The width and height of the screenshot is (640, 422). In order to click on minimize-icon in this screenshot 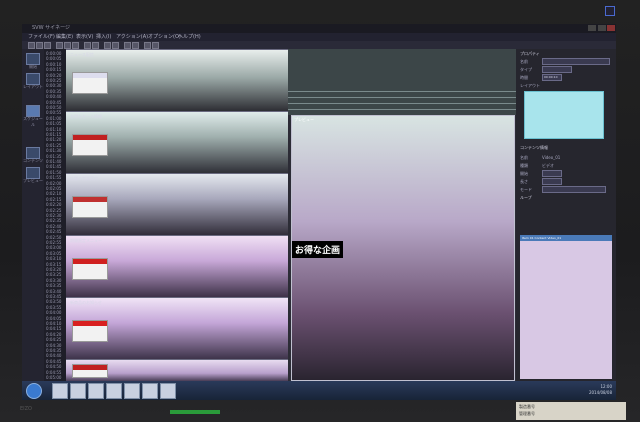, I will do `click(592, 28)`.